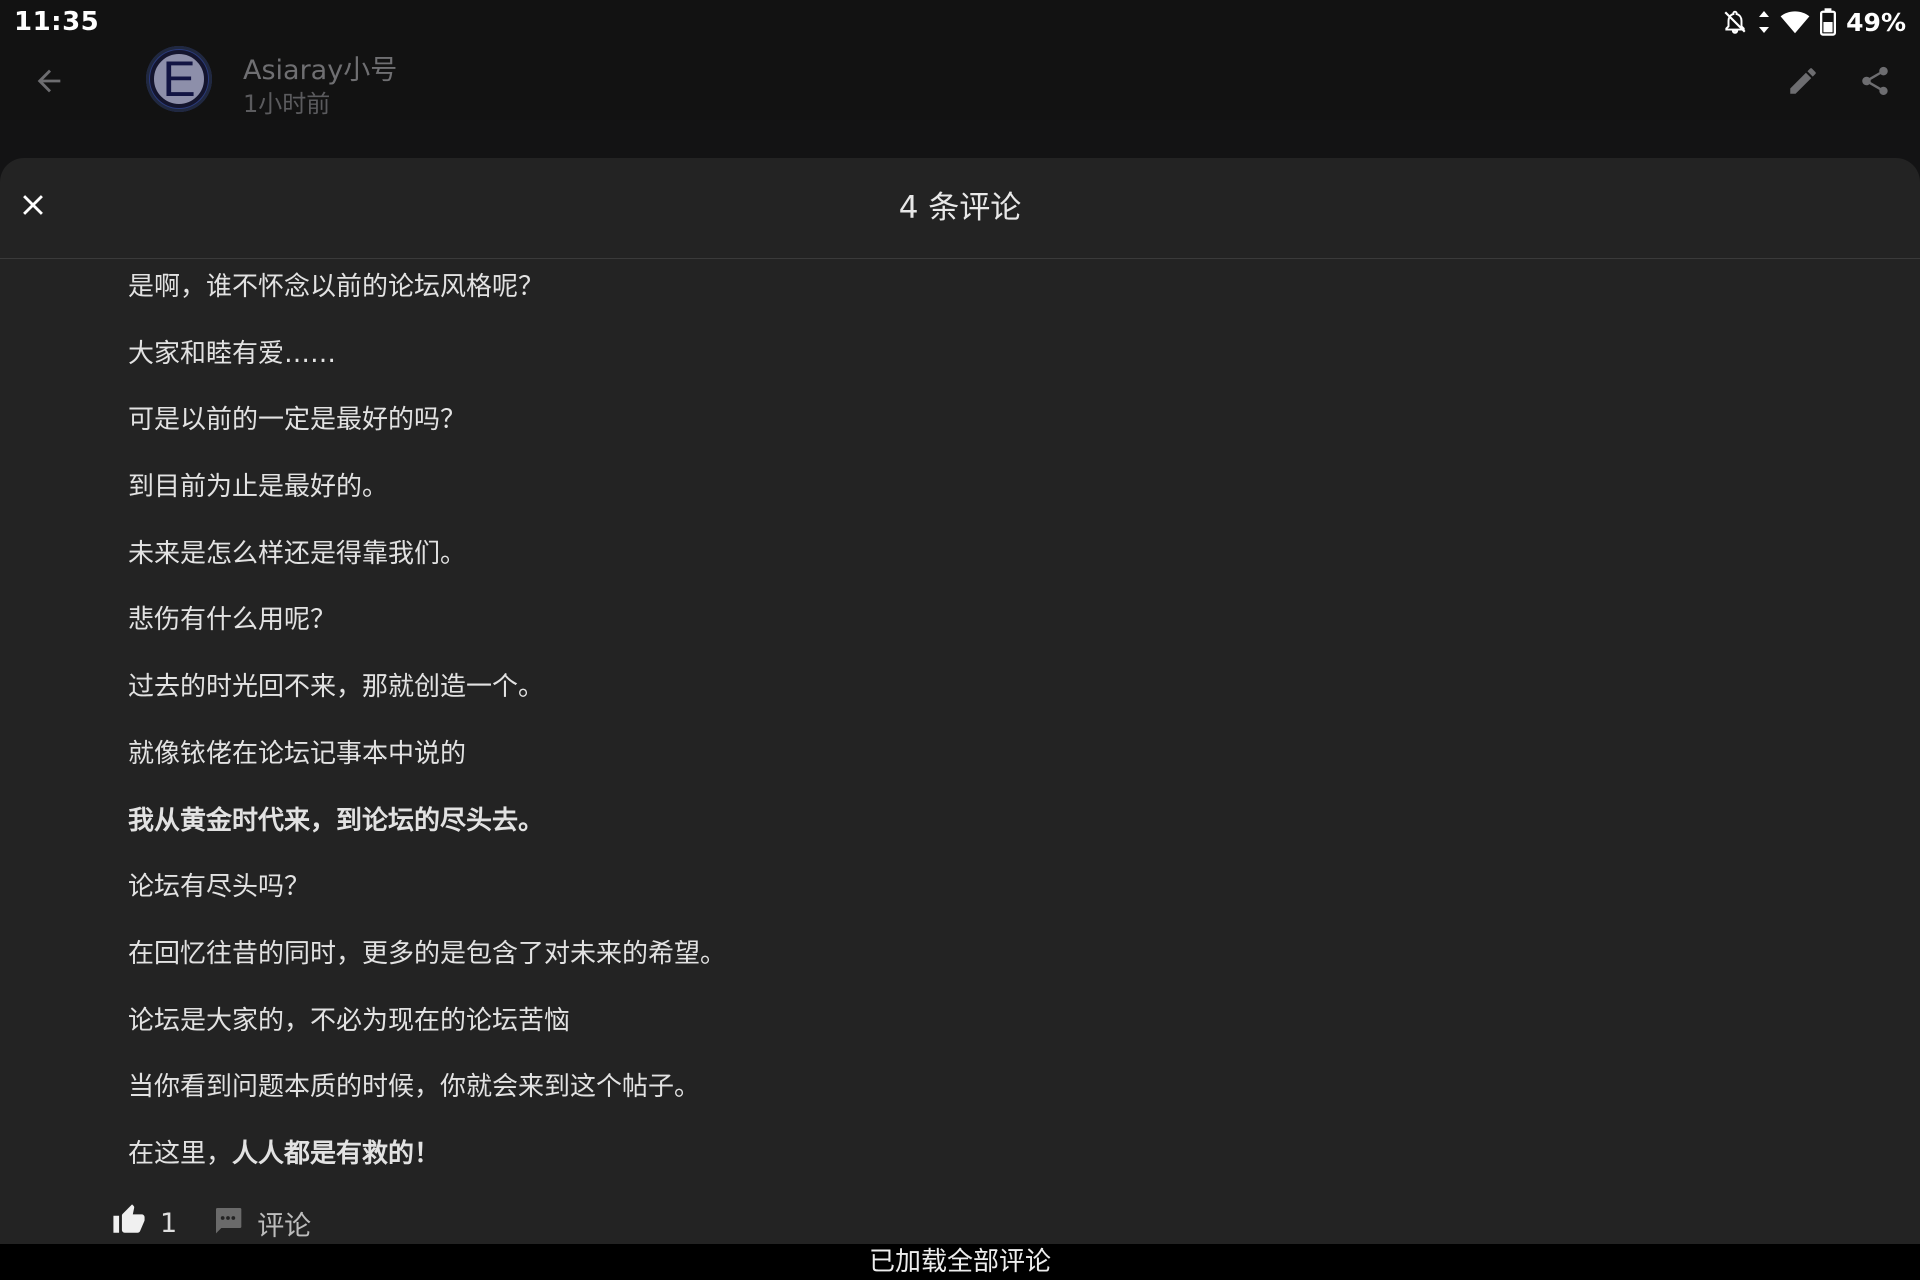  Describe the element at coordinates (287, 104) in the screenshot. I see `post-time: 1小时前` at that location.